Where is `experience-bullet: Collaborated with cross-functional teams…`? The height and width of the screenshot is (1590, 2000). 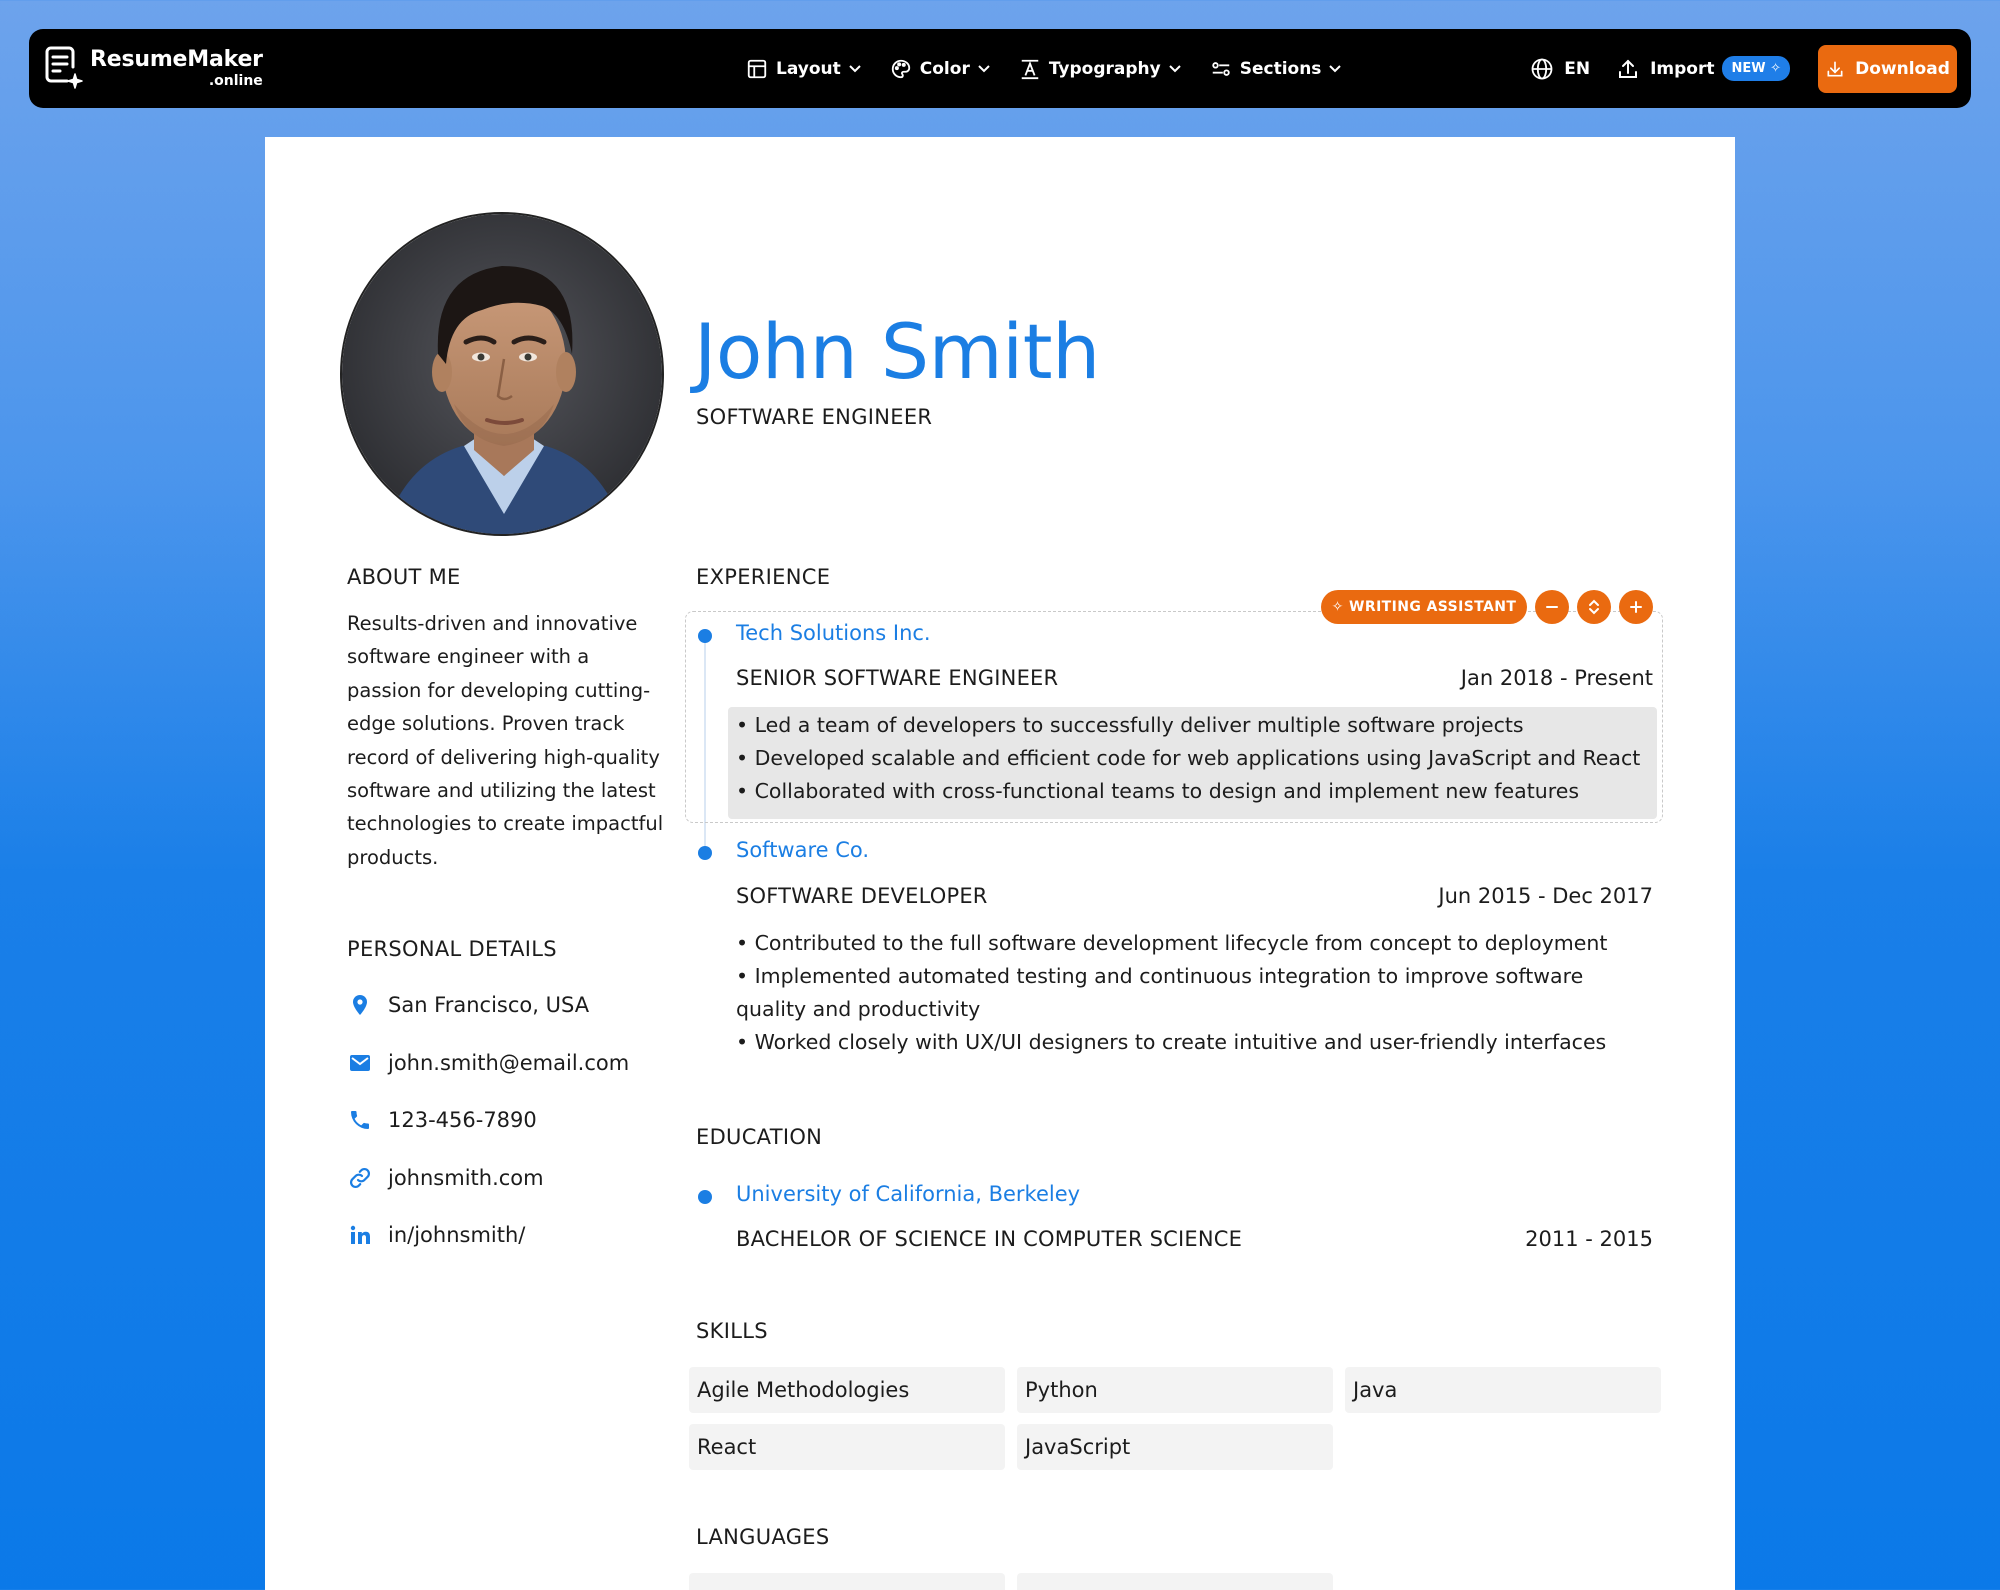
experience-bullet: Collaborated with cross-functional teams… is located at coordinates (1193, 791).